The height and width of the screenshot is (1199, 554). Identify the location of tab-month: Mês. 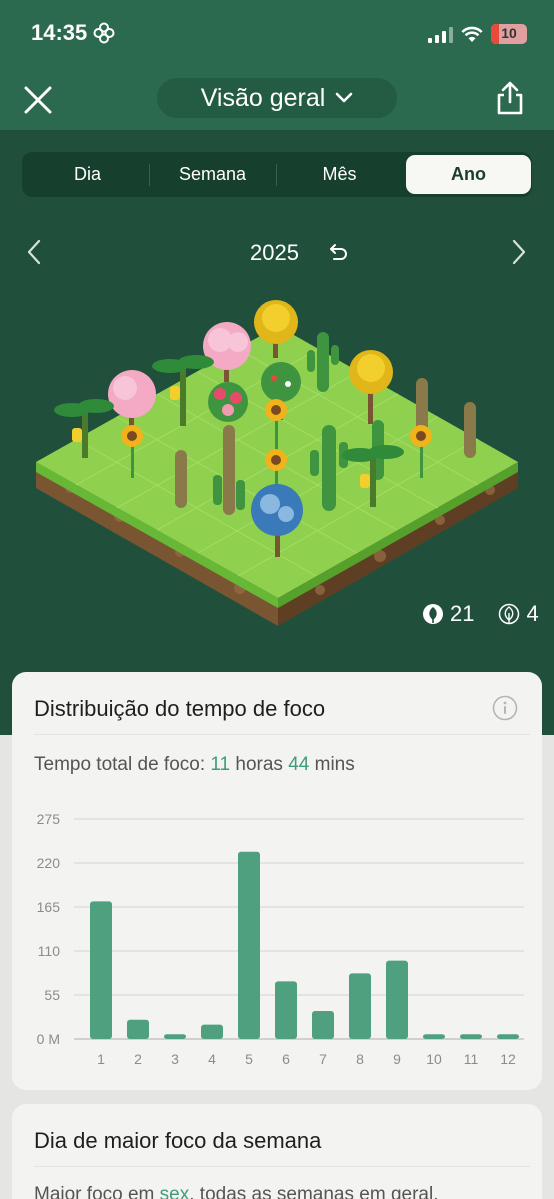
(339, 174).